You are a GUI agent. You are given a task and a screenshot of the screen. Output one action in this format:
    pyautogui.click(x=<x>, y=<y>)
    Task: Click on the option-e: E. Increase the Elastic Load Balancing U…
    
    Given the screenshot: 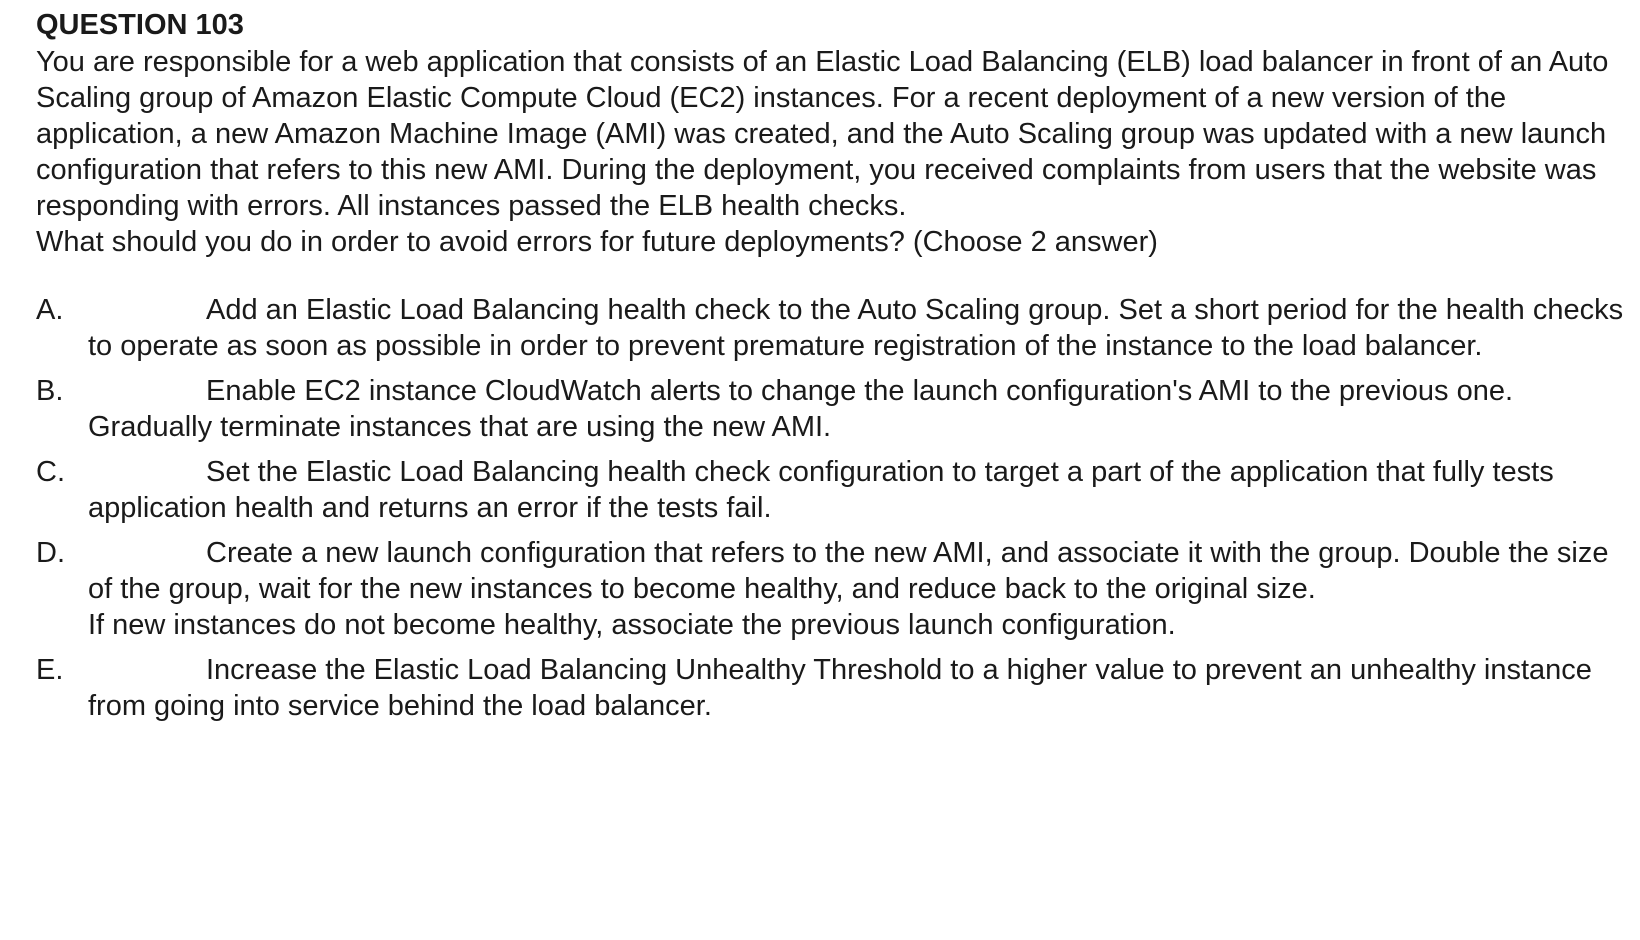 What is the action you would take?
    pyautogui.click(x=831, y=688)
    